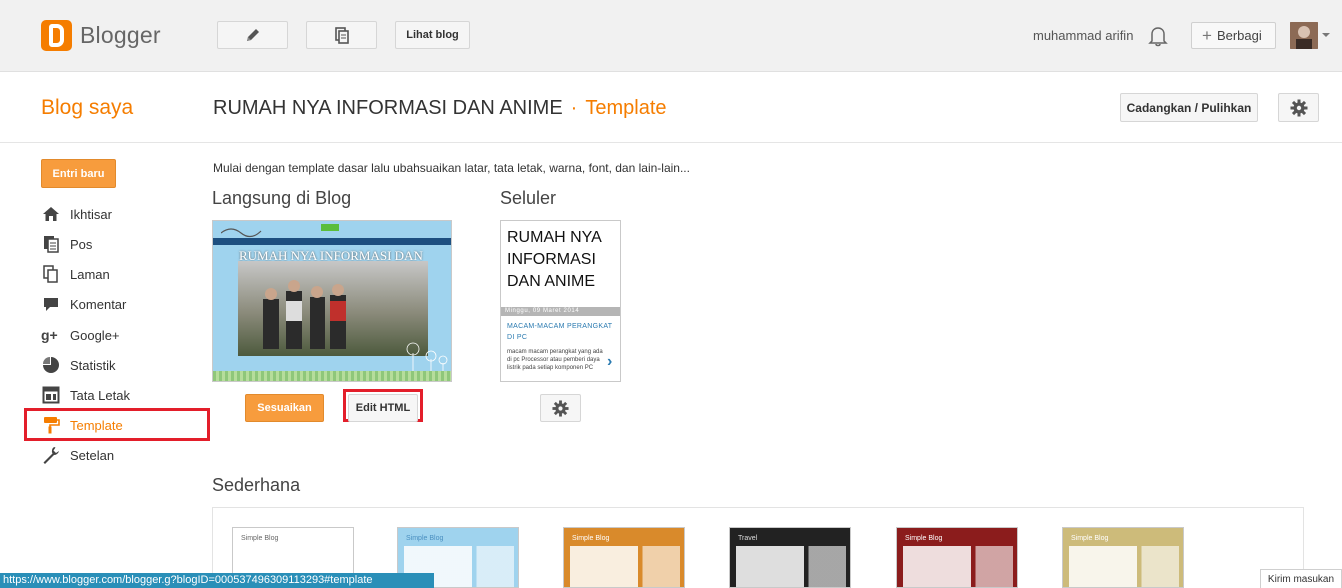  I want to click on sidebar-item-pages: Laman, so click(75, 274).